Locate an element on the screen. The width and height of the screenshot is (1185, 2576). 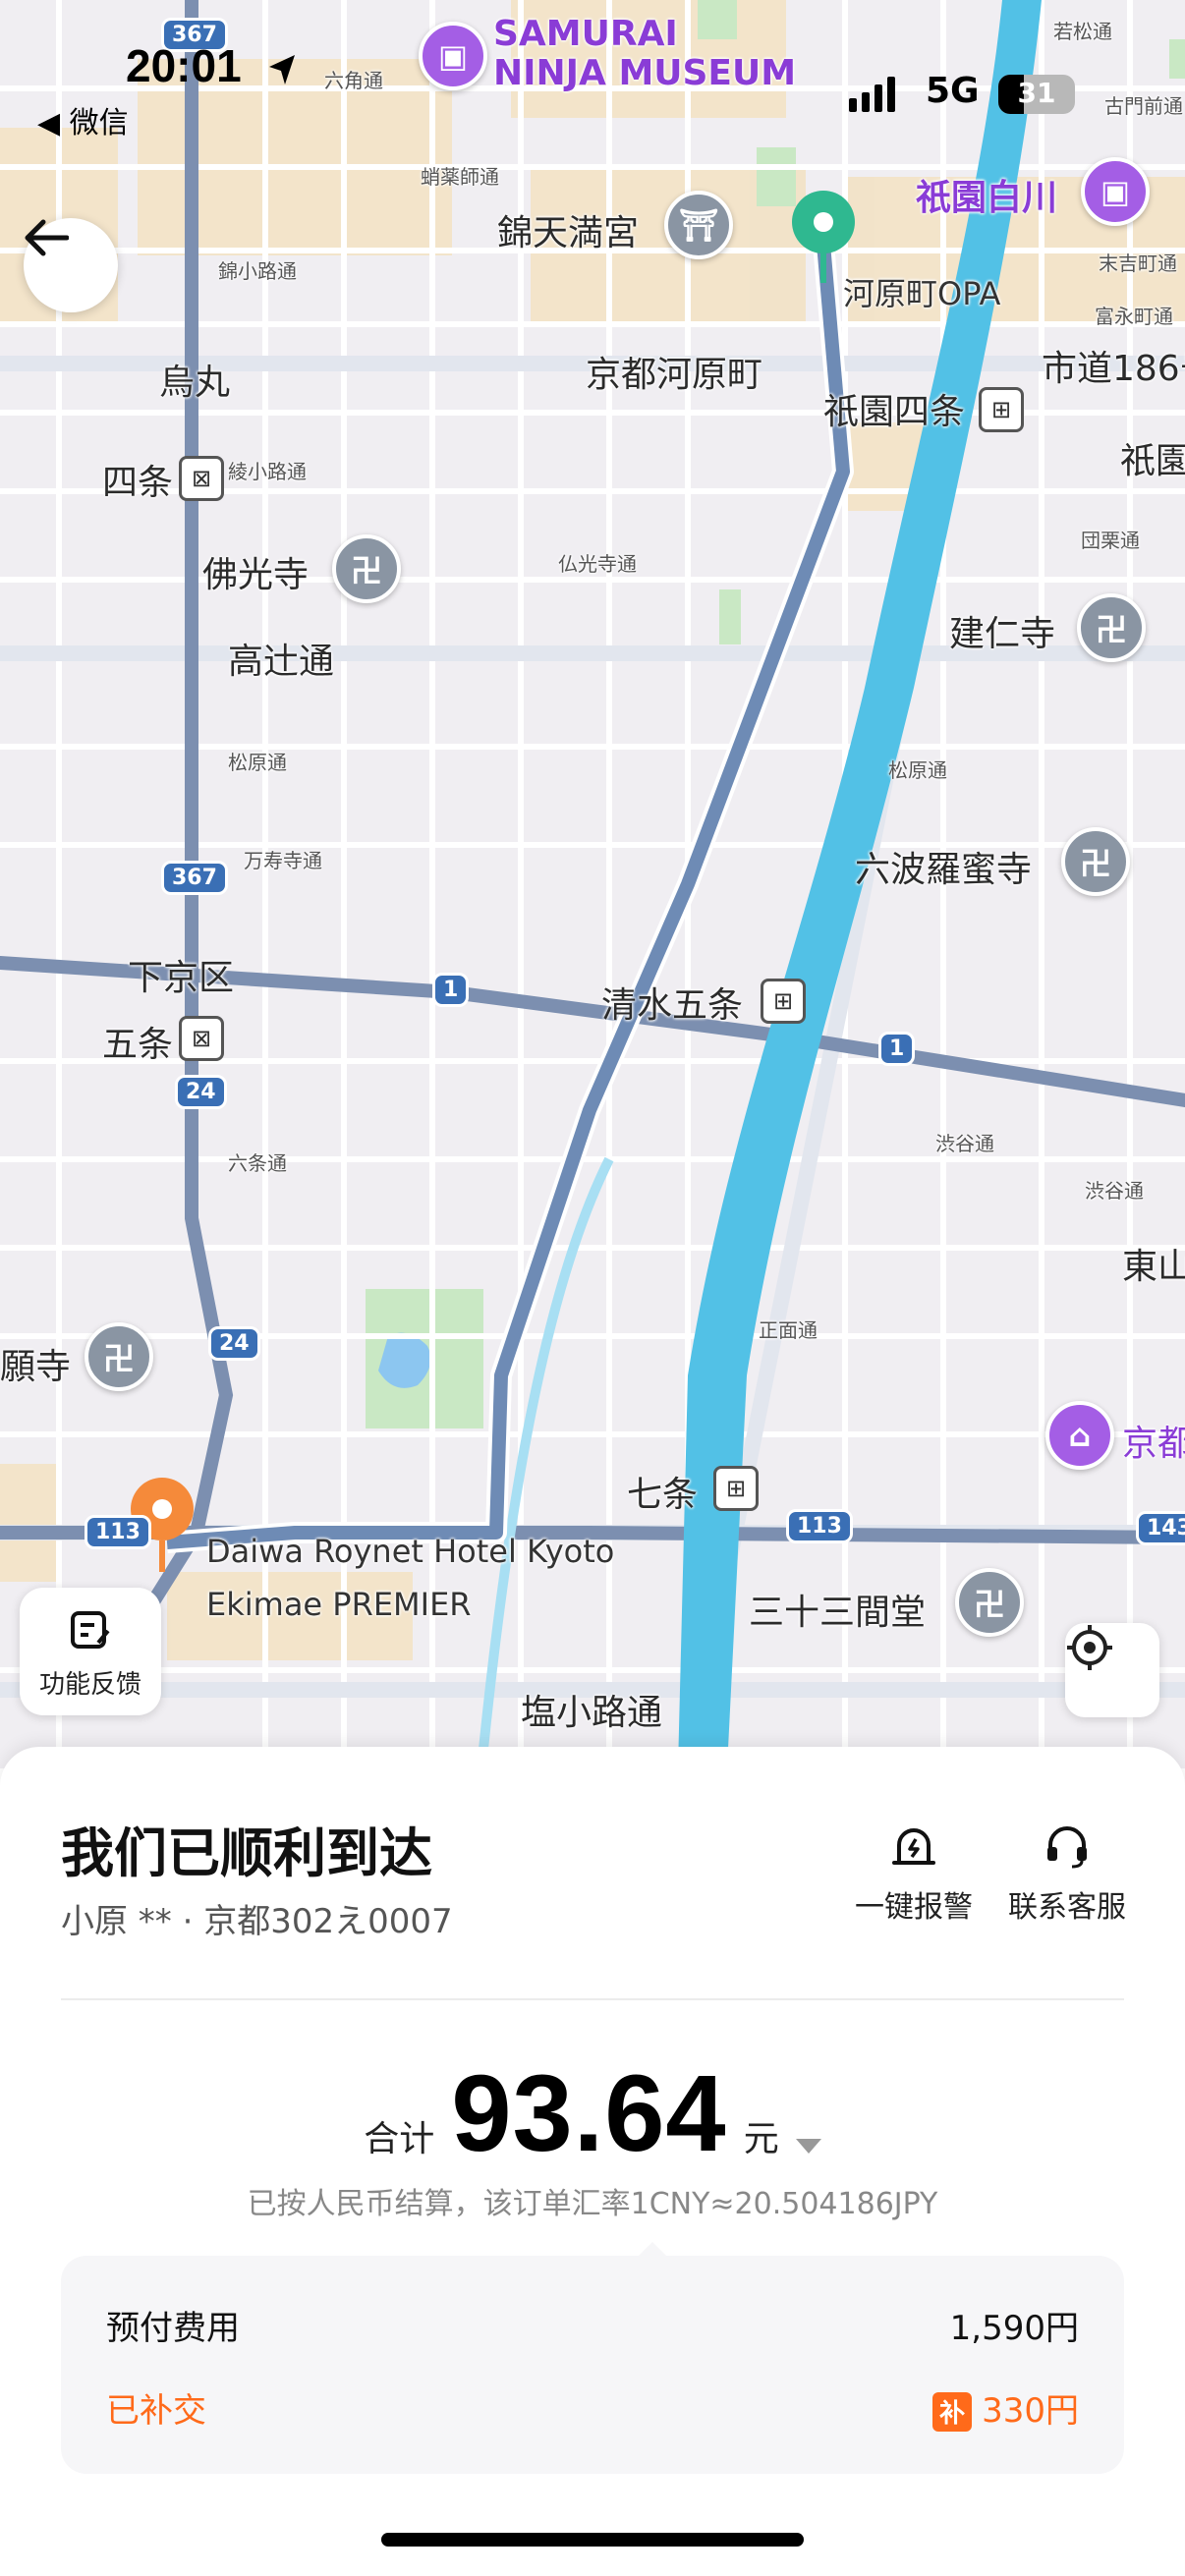
street-nishikikoji: 錦小路通 is located at coordinates (257, 271).